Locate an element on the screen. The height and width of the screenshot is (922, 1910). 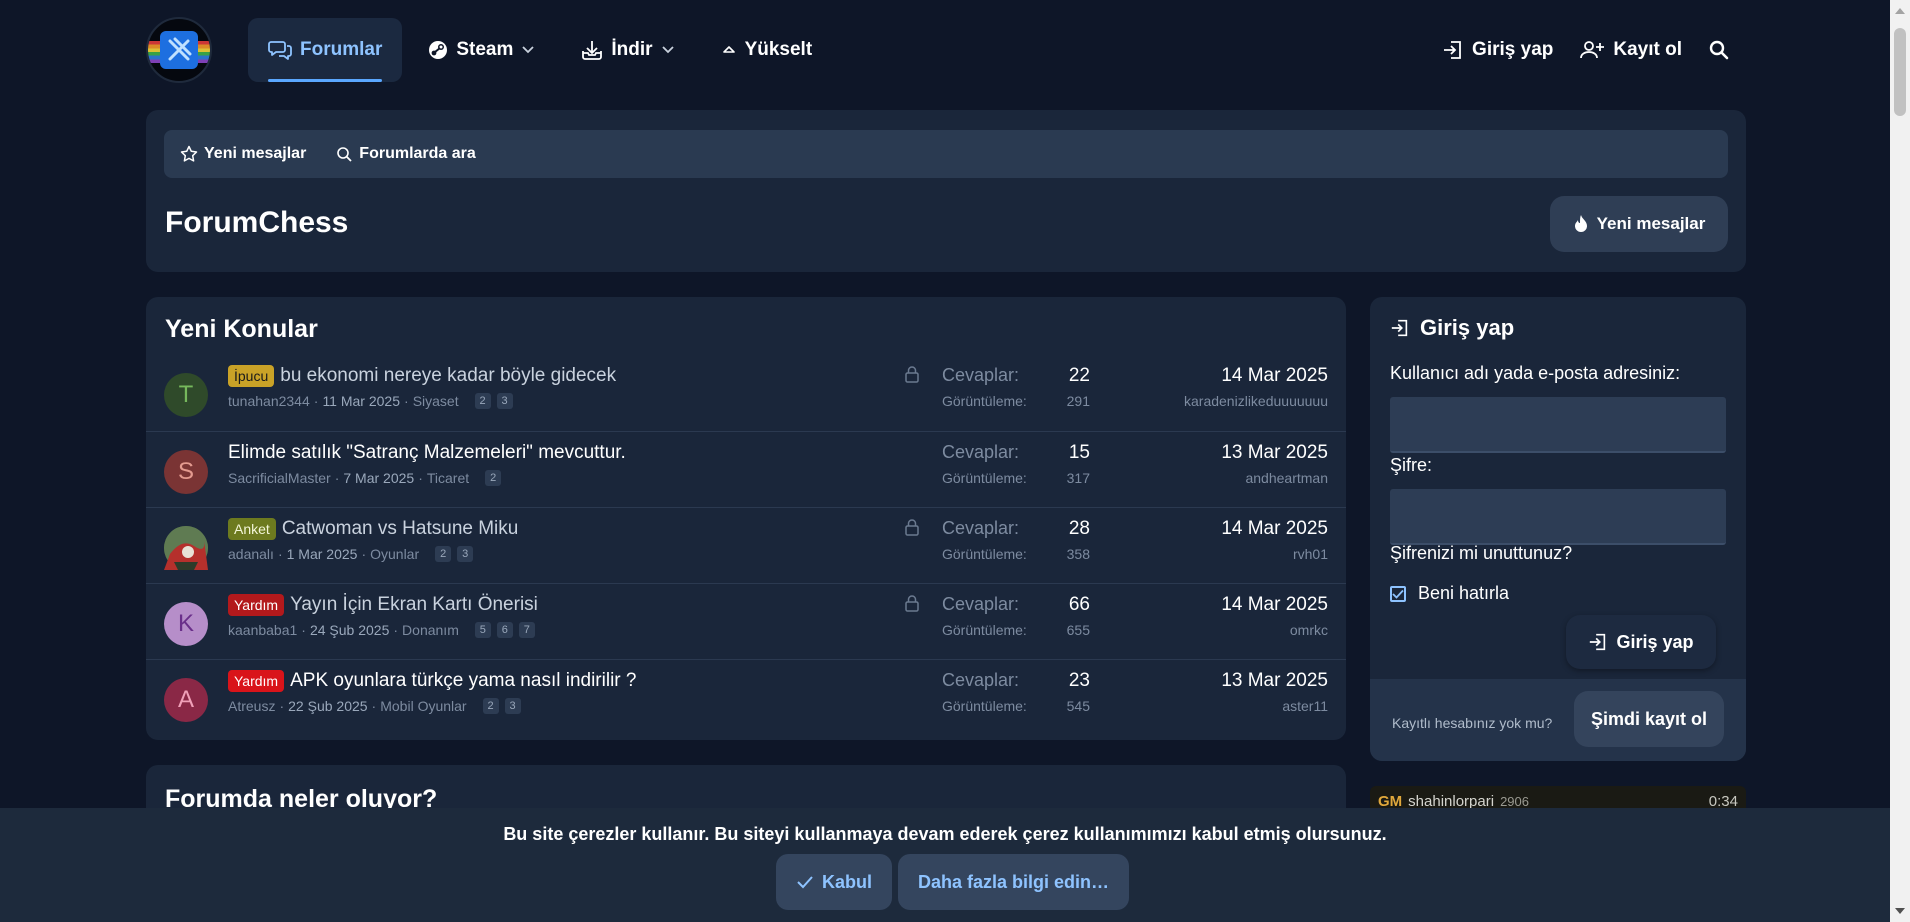
forgot-password-link: Şifrenizi mi unuttunuz? is located at coordinates (1481, 553).